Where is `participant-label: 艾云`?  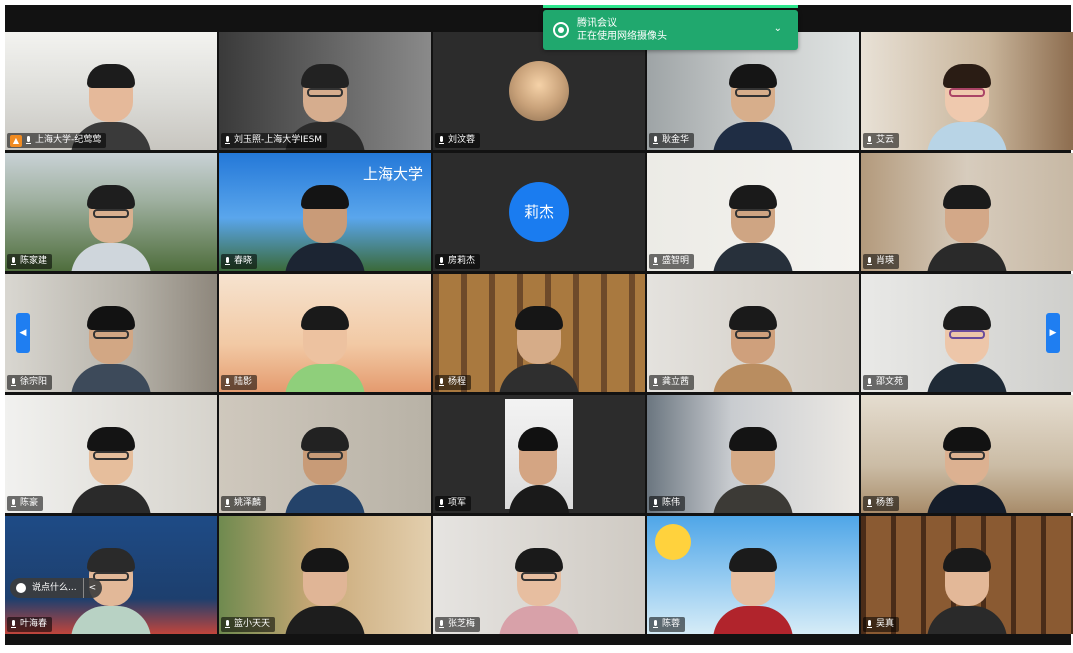
participant-label: 艾云 is located at coordinates (881, 140).